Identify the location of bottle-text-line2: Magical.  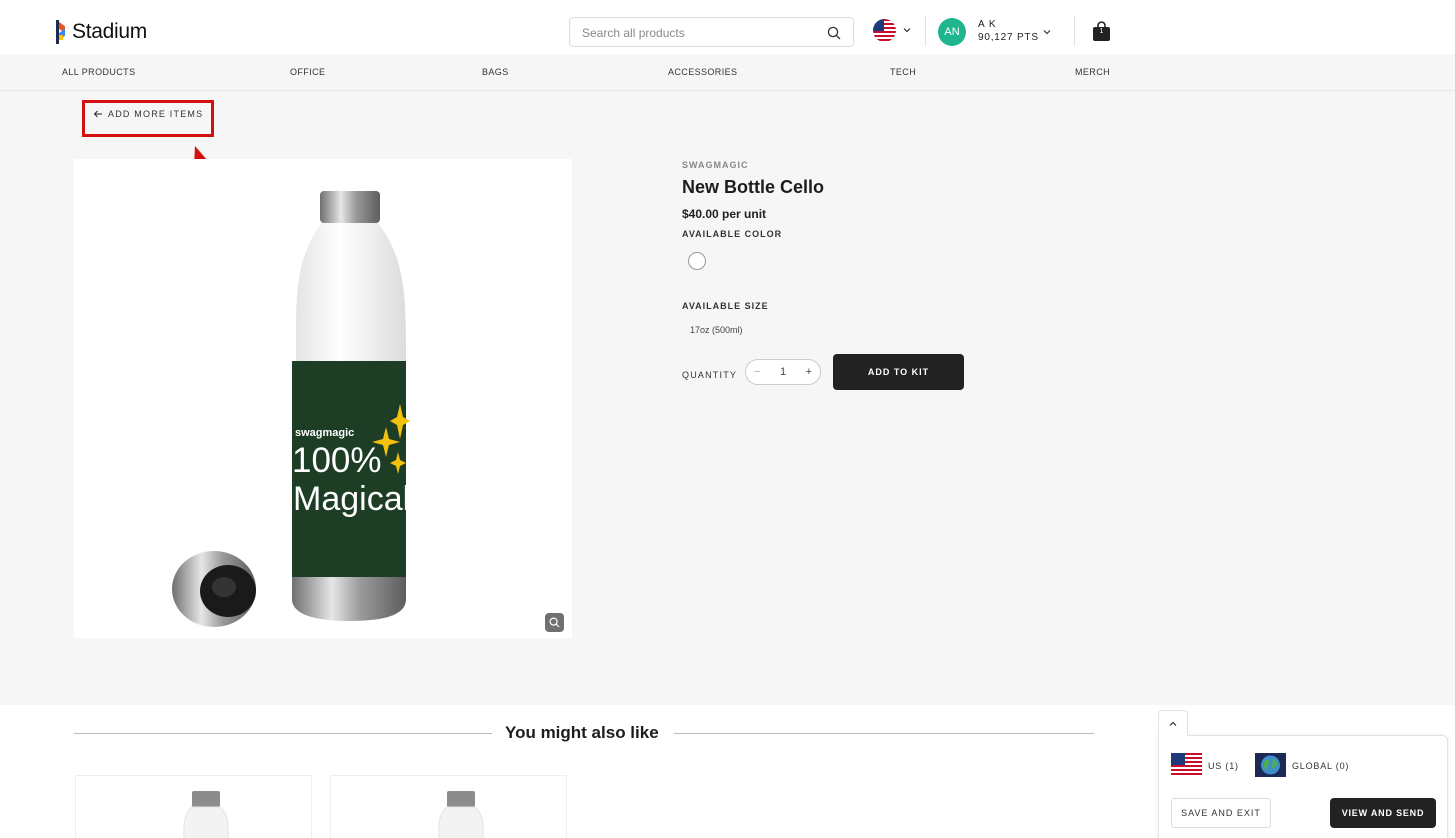
(349, 499).